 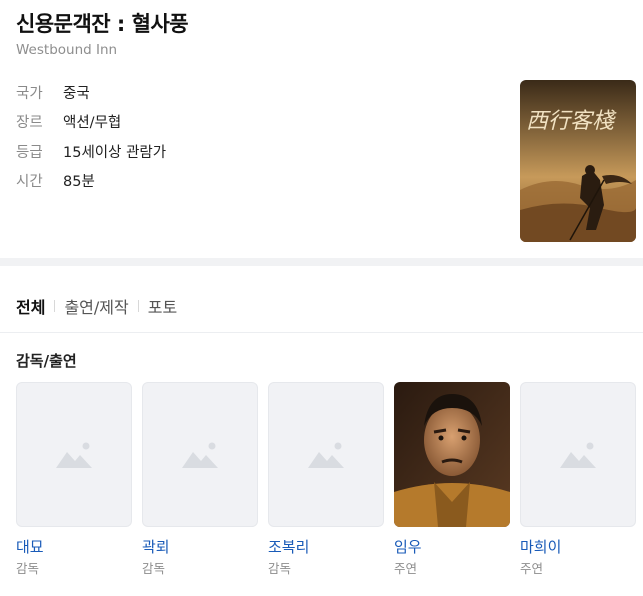 I want to click on info-label: 시간, so click(x=29, y=182).